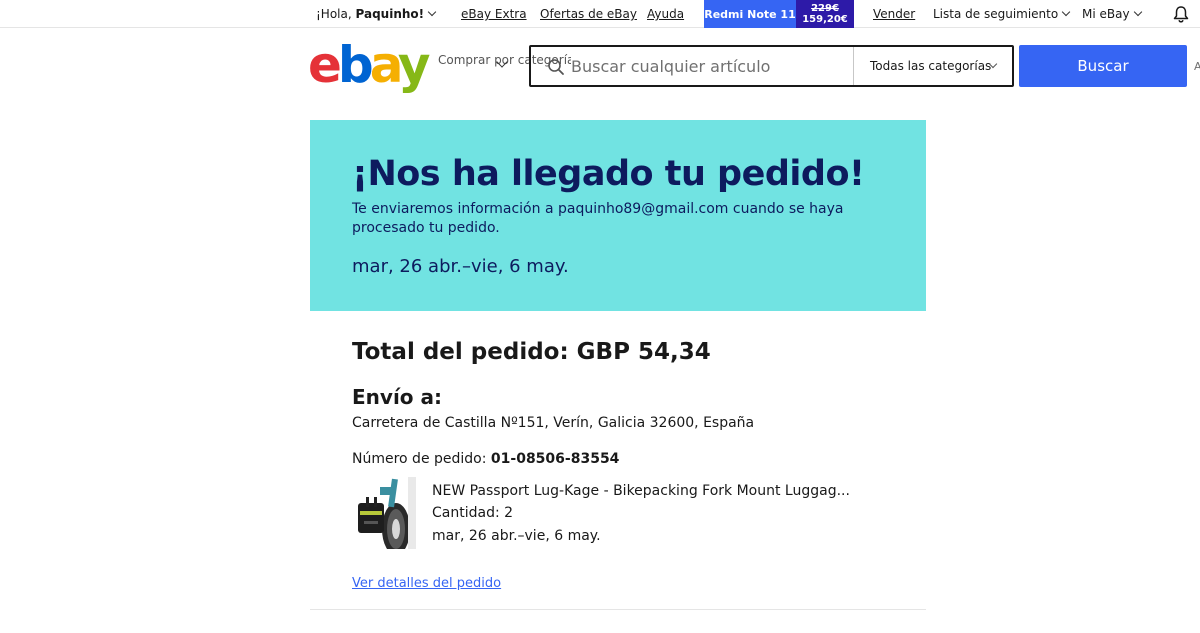 Image resolution: width=1200 pixels, height=633 pixels. What do you see at coordinates (426, 583) in the screenshot?
I see `order-details-link: Ver detalles del pedido` at bounding box center [426, 583].